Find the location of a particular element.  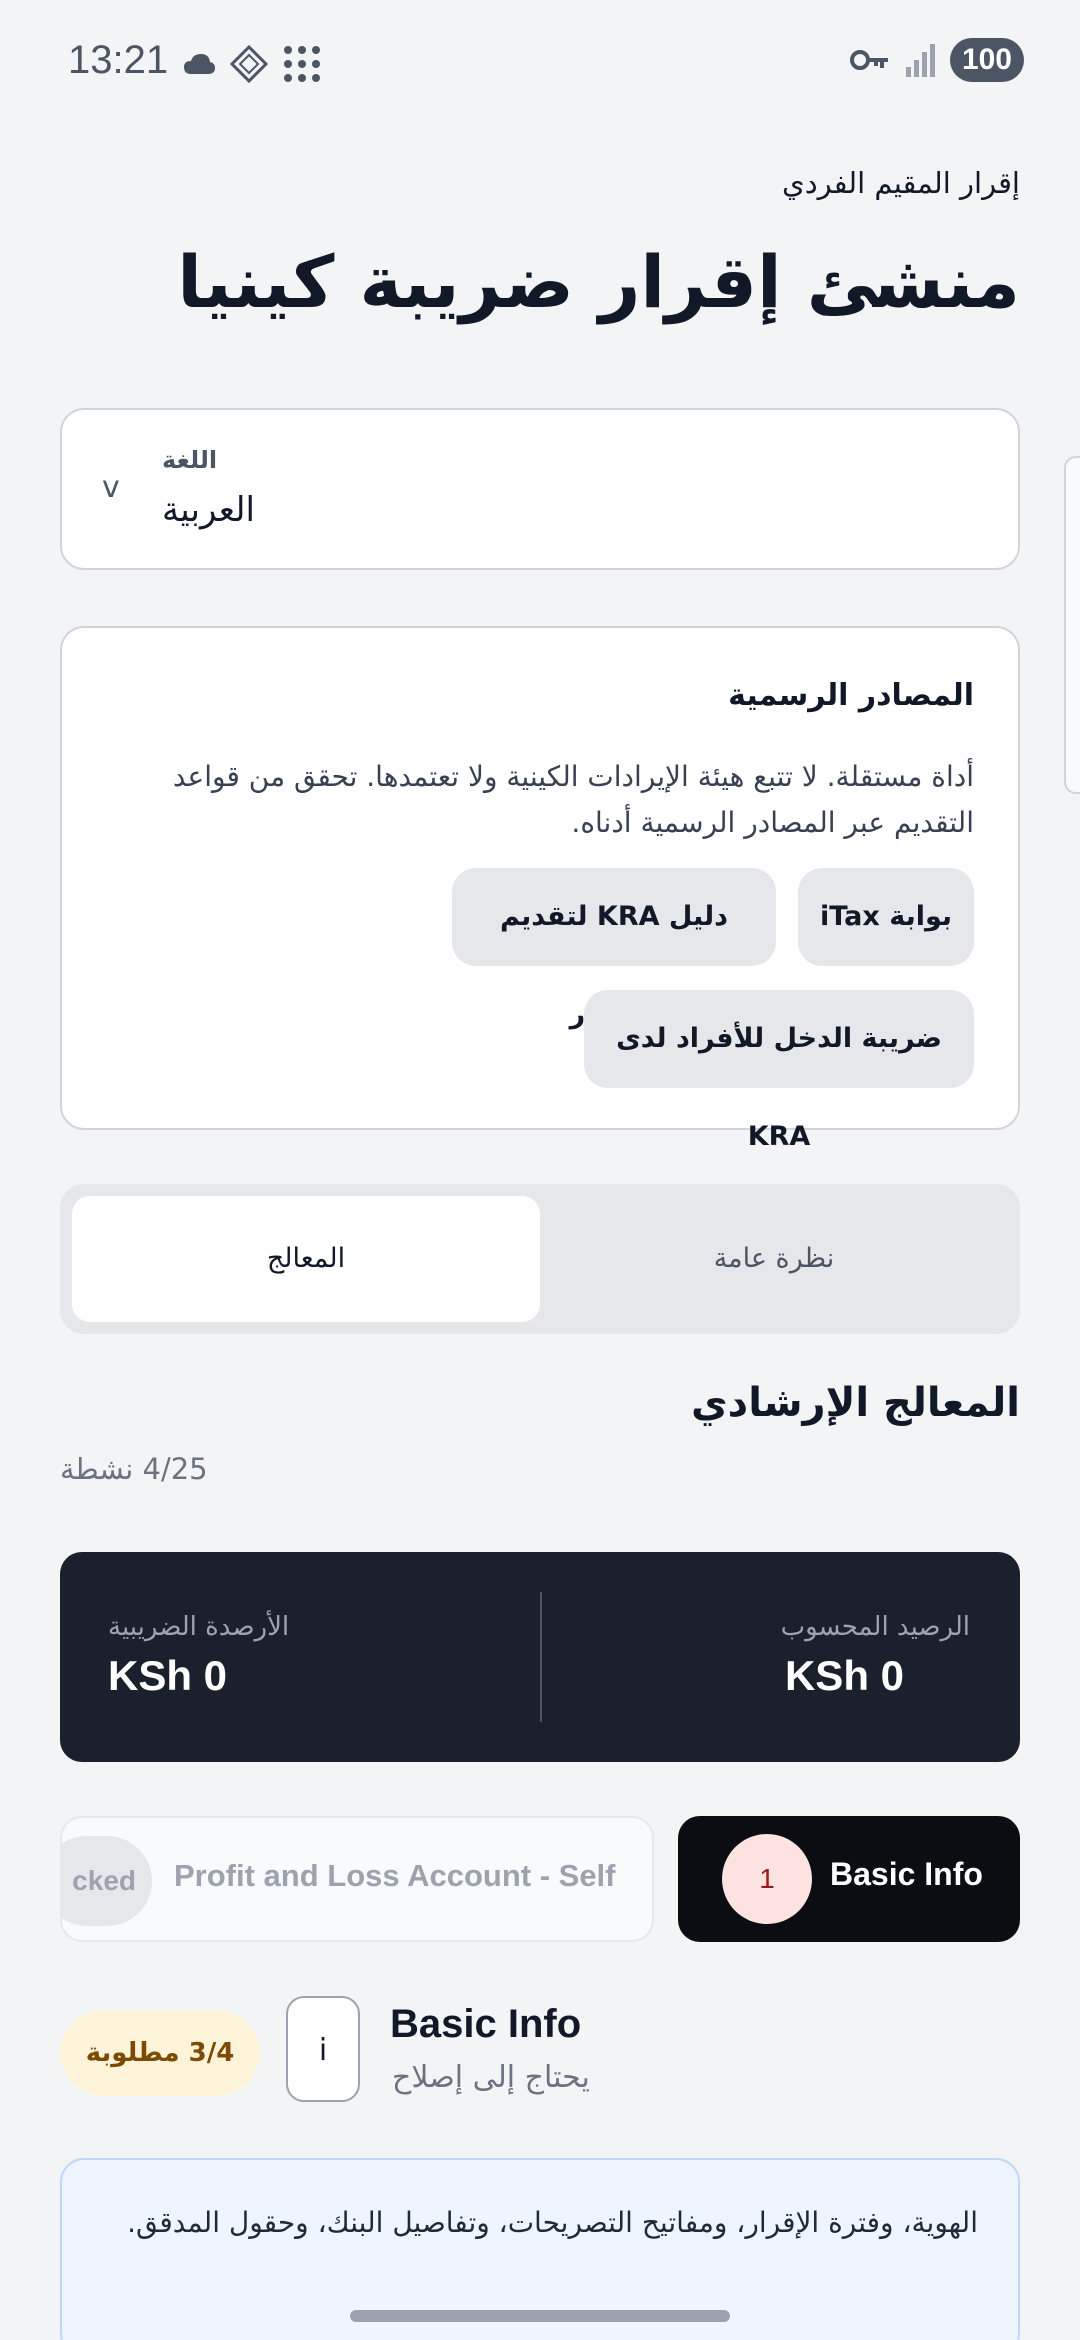

kra-filing-guide-link: دليل KRA لتقديم الإقرار is located at coordinates (614, 949).